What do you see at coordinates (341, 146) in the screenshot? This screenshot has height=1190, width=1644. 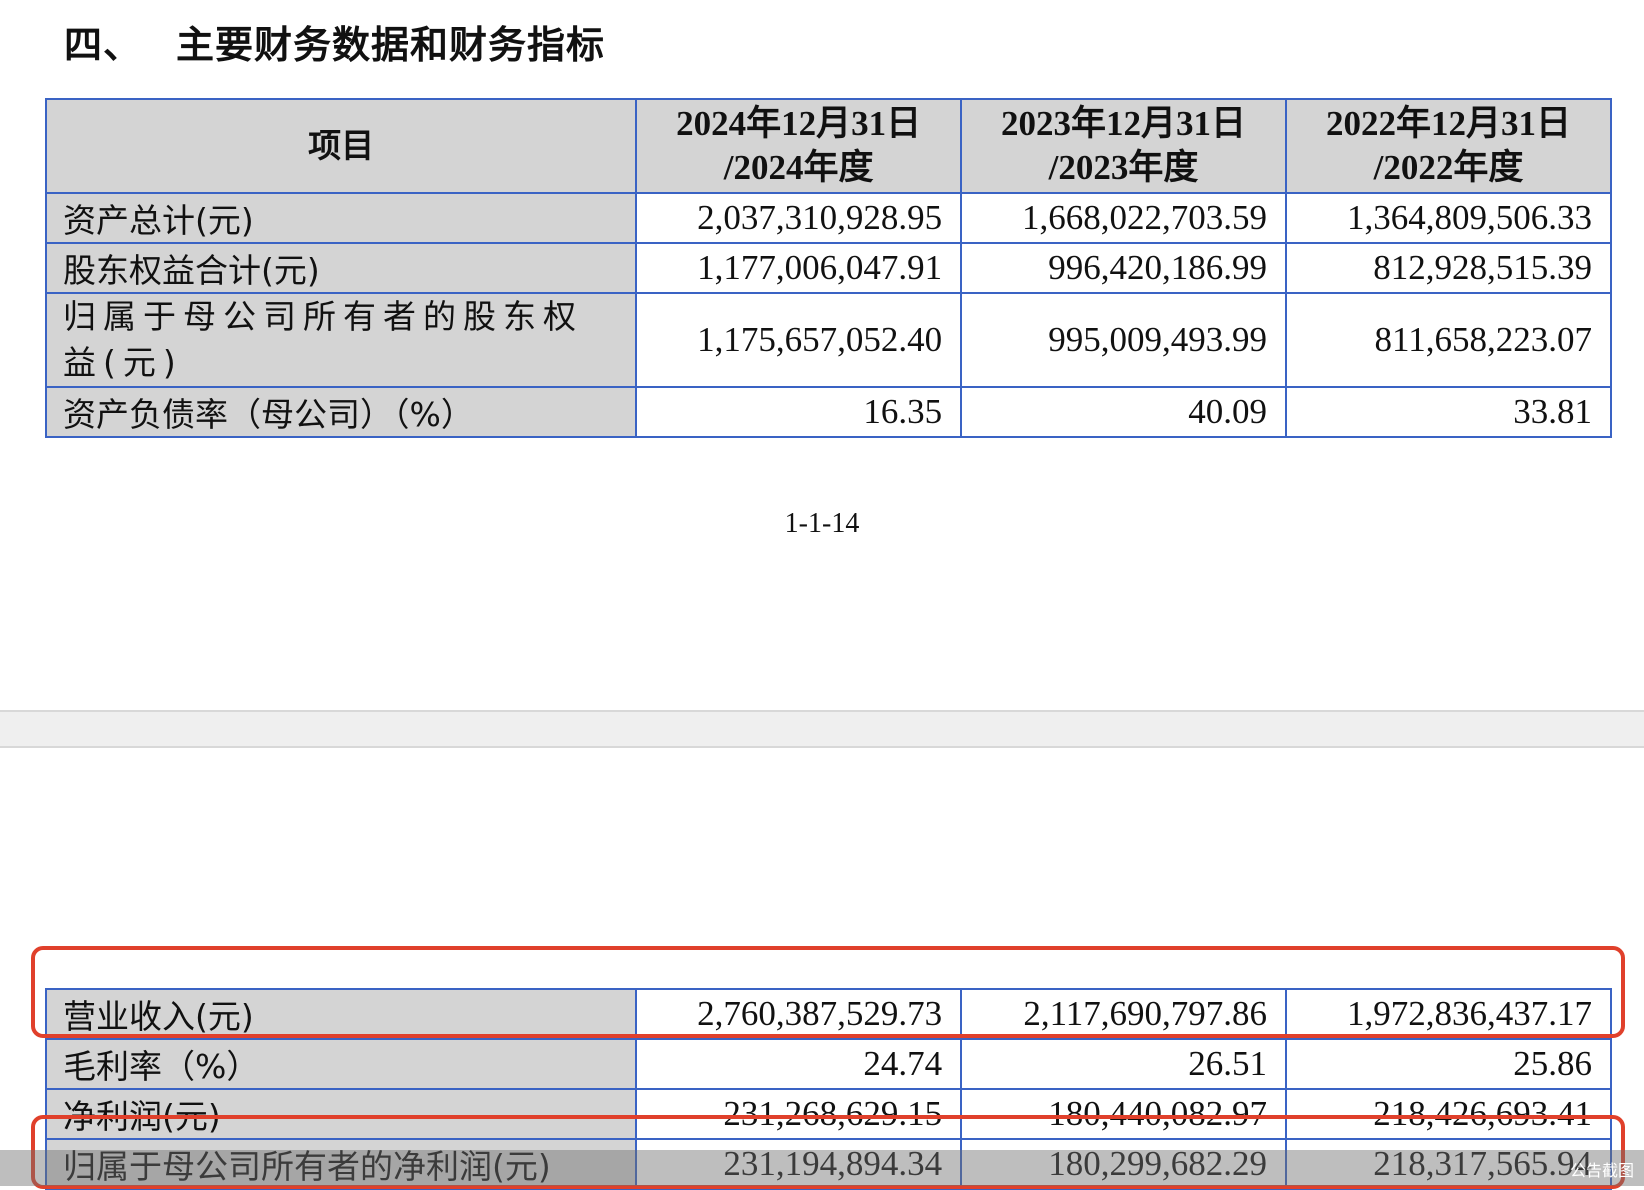 I see `header-item: 项目` at bounding box center [341, 146].